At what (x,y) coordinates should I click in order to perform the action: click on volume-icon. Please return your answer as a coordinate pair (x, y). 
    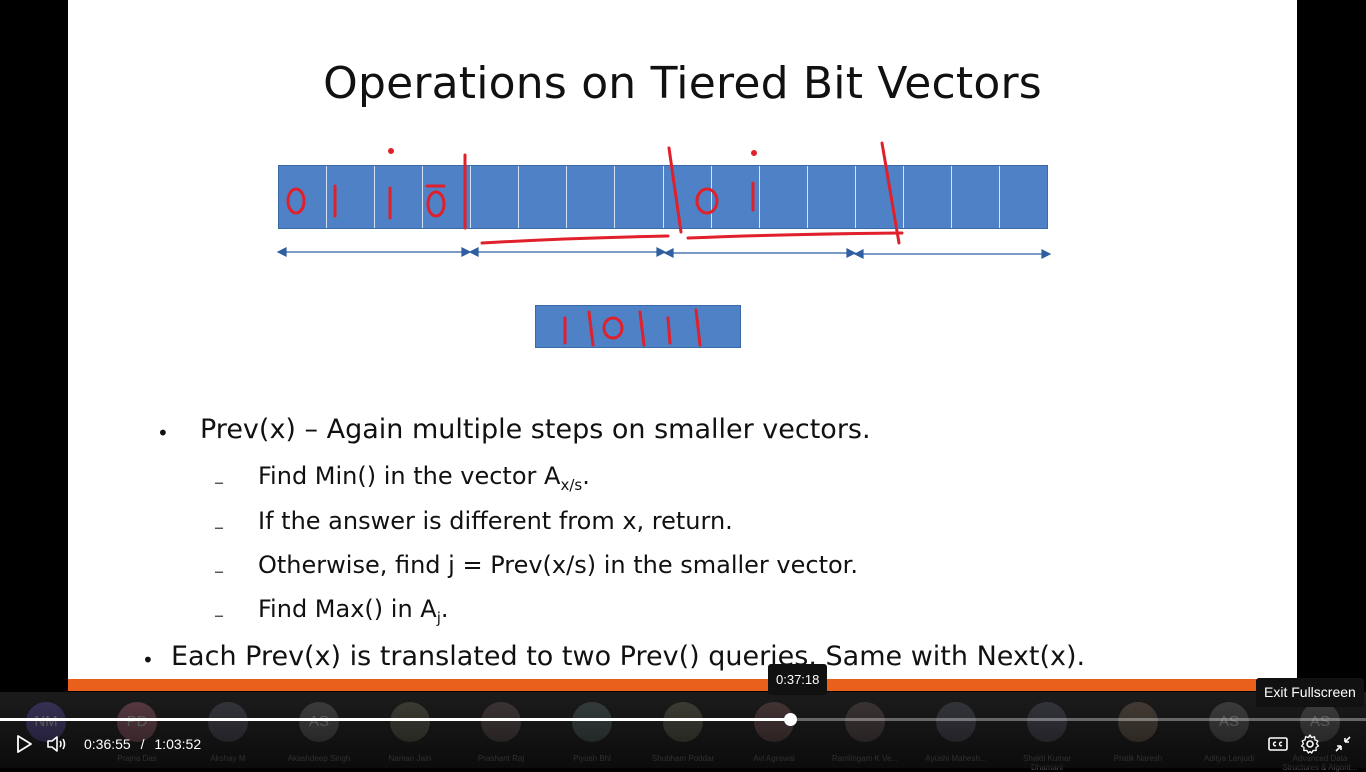
    Looking at the image, I should click on (56, 744).